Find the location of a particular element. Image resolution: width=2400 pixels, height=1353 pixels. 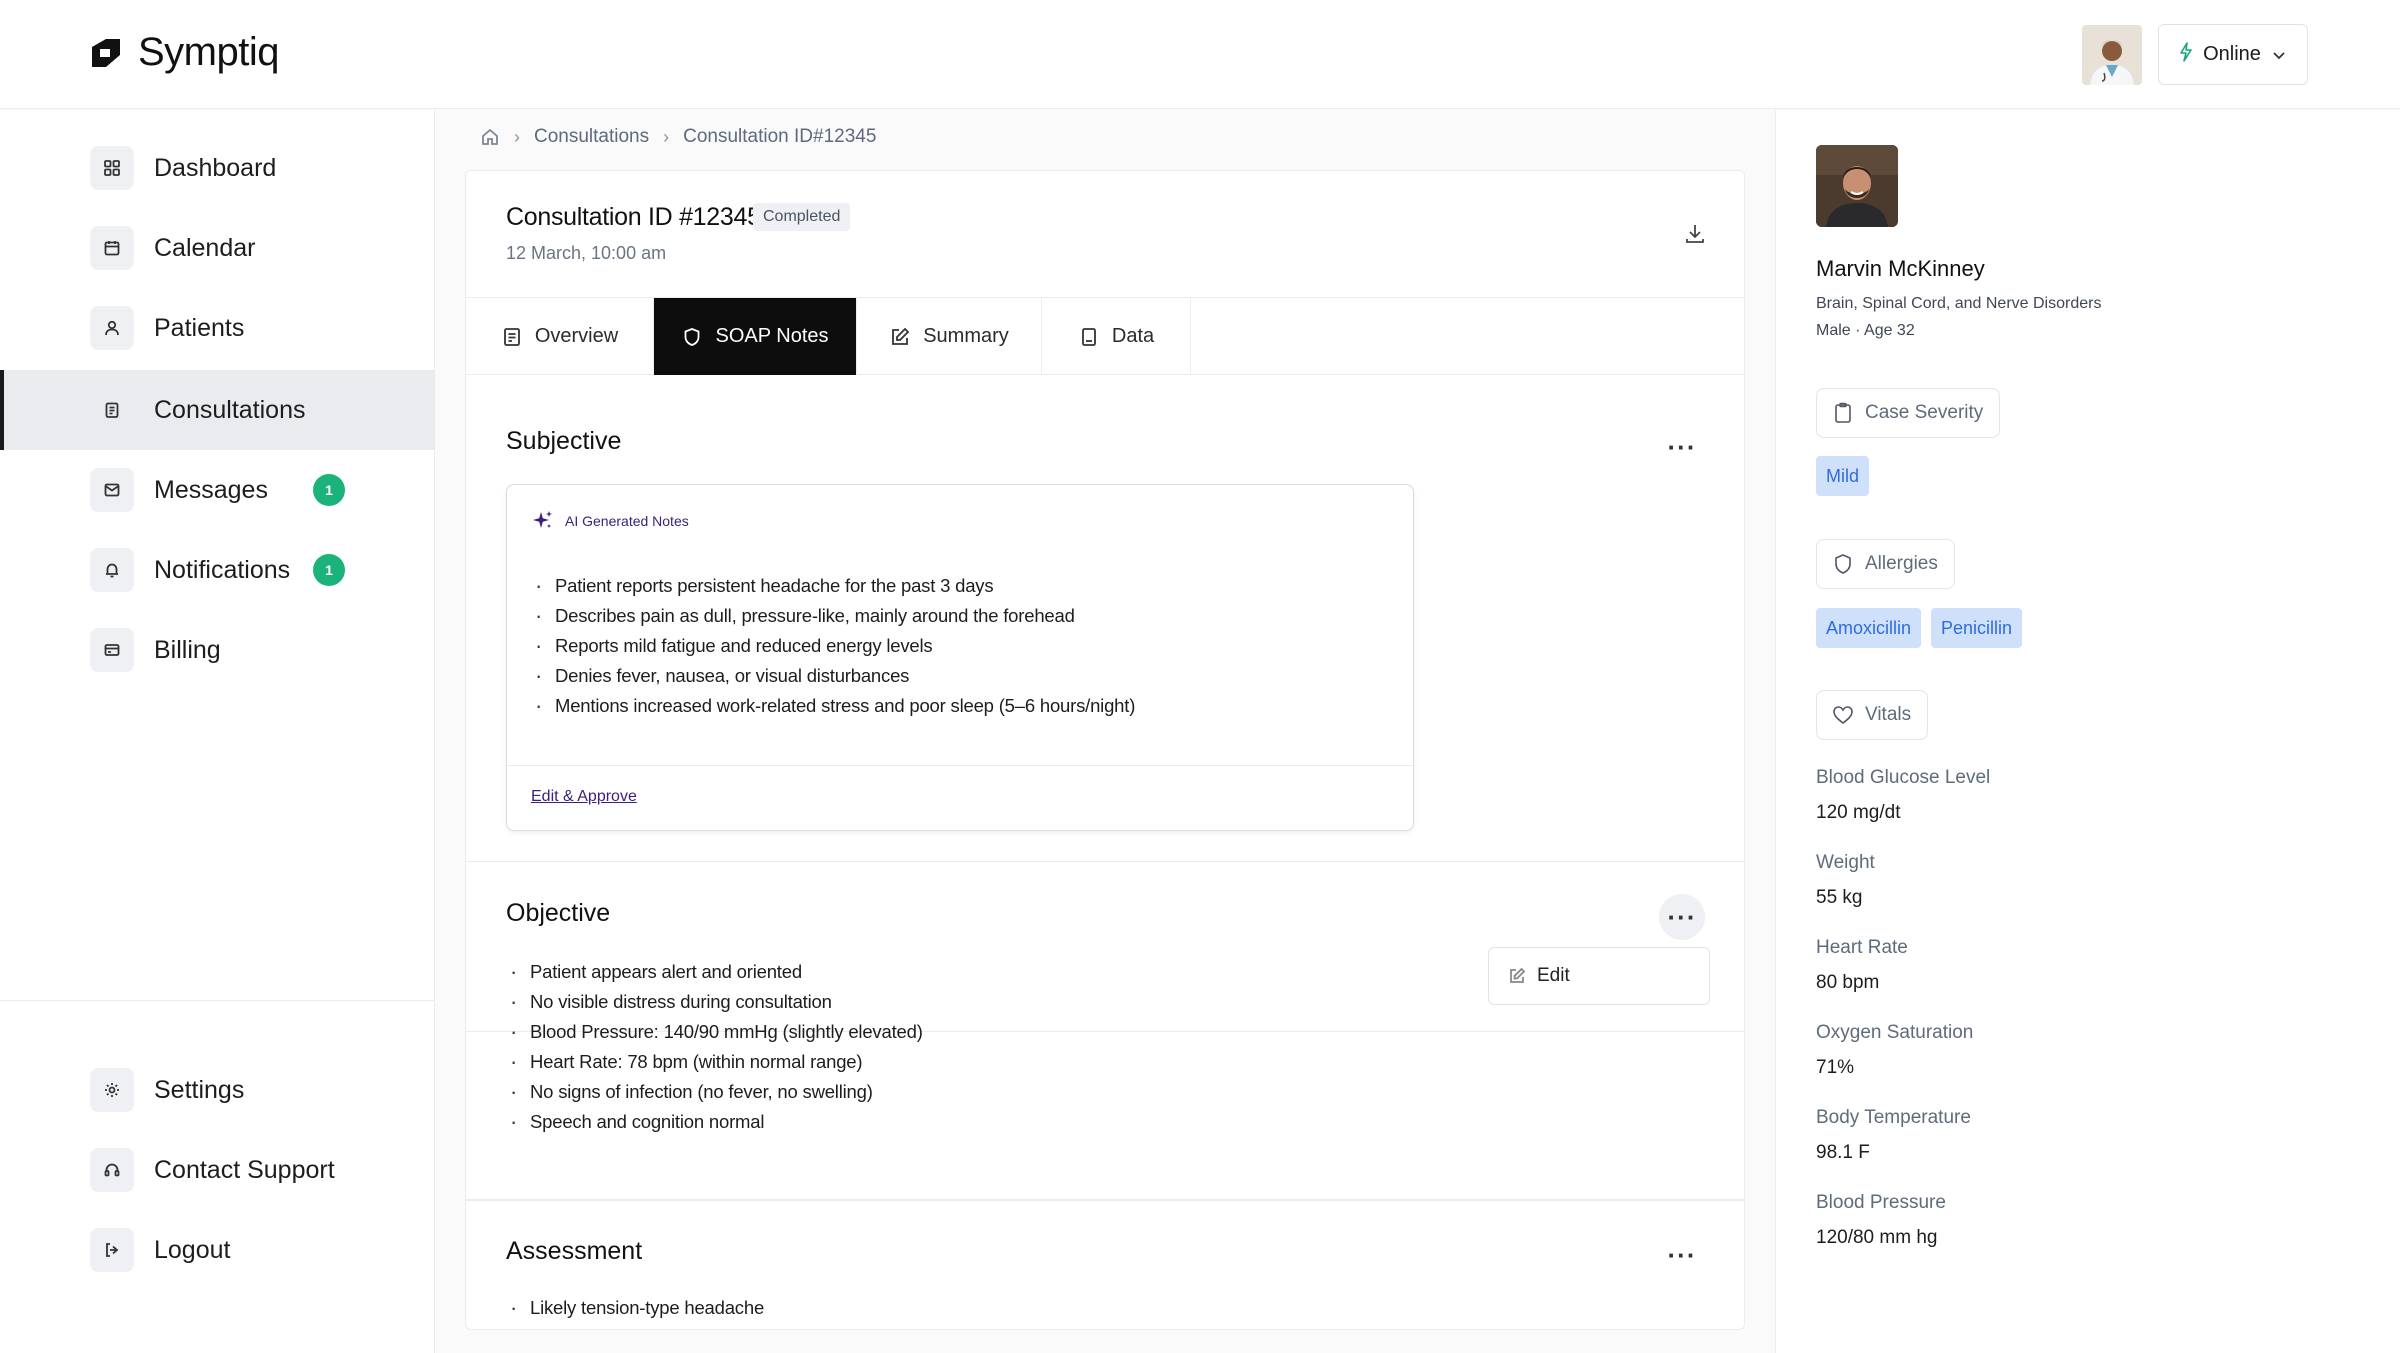

brand-name: Symptiq is located at coordinates (209, 52).